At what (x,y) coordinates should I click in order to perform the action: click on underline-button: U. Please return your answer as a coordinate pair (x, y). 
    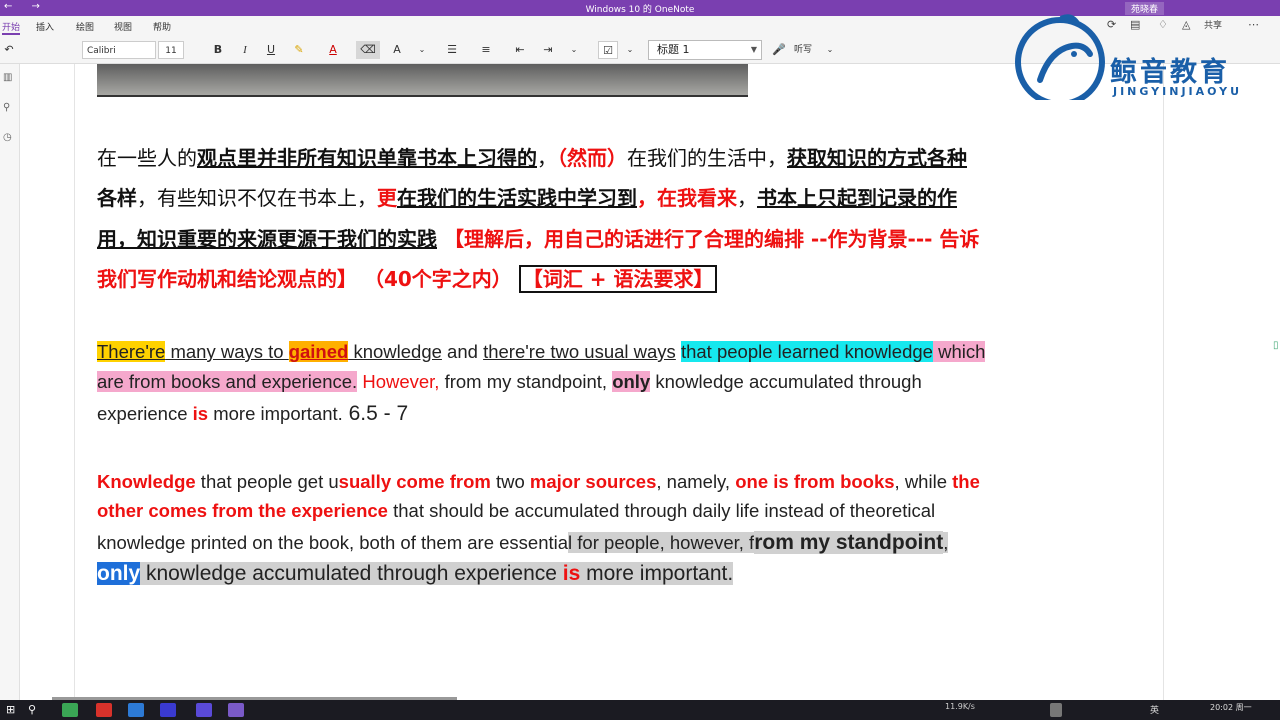
    Looking at the image, I should click on (271, 50).